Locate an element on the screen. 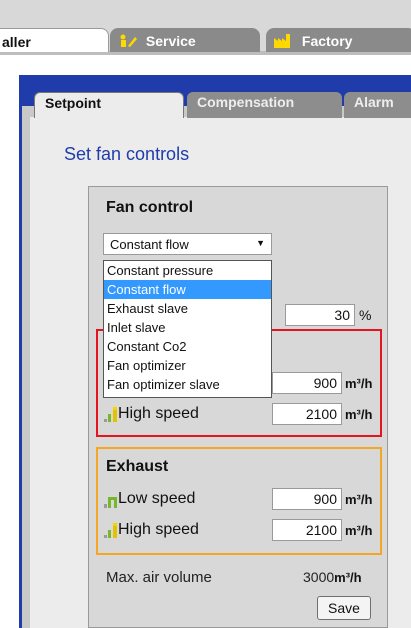 The width and height of the screenshot is (411, 628). tab-compensation-label: Compensation is located at coordinates (246, 102).